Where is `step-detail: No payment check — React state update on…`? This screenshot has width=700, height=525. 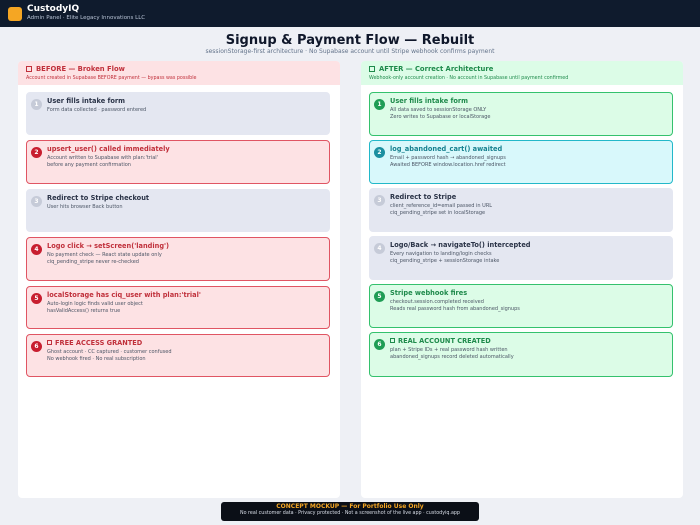
step-detail: No payment check — React state update on… is located at coordinates (104, 255).